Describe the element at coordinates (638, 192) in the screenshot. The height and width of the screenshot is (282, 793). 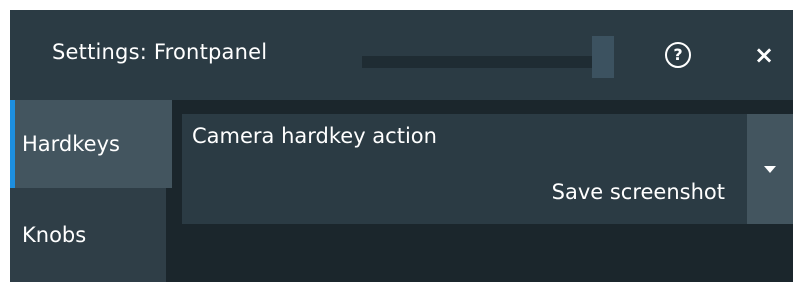
I see `field-value: Save screenshot` at that location.